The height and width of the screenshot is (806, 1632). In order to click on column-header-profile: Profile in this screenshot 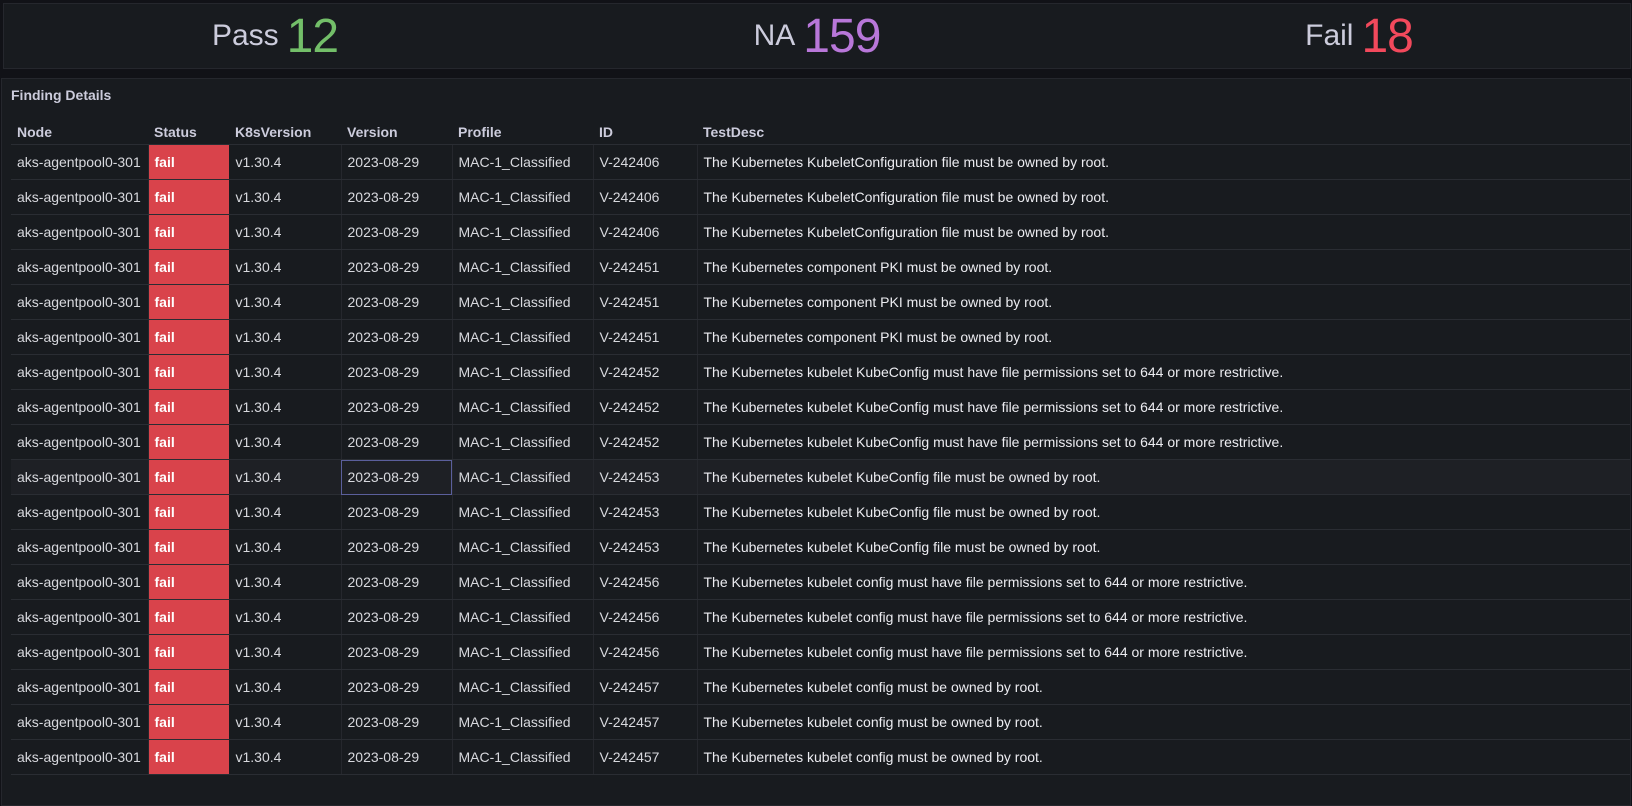, I will do `click(522, 132)`.